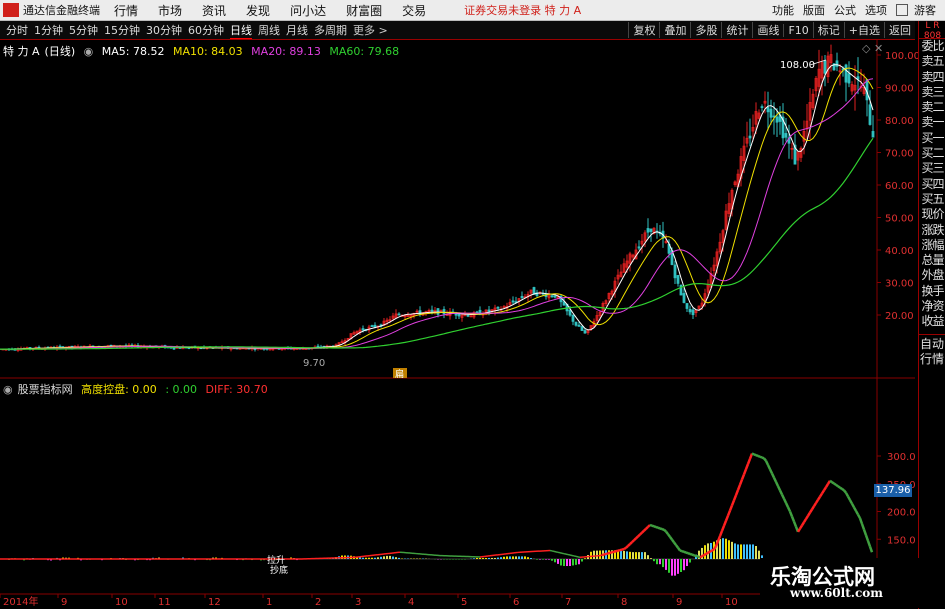  Describe the element at coordinates (932, 153) in the screenshot. I see `side-item: 买二` at that location.